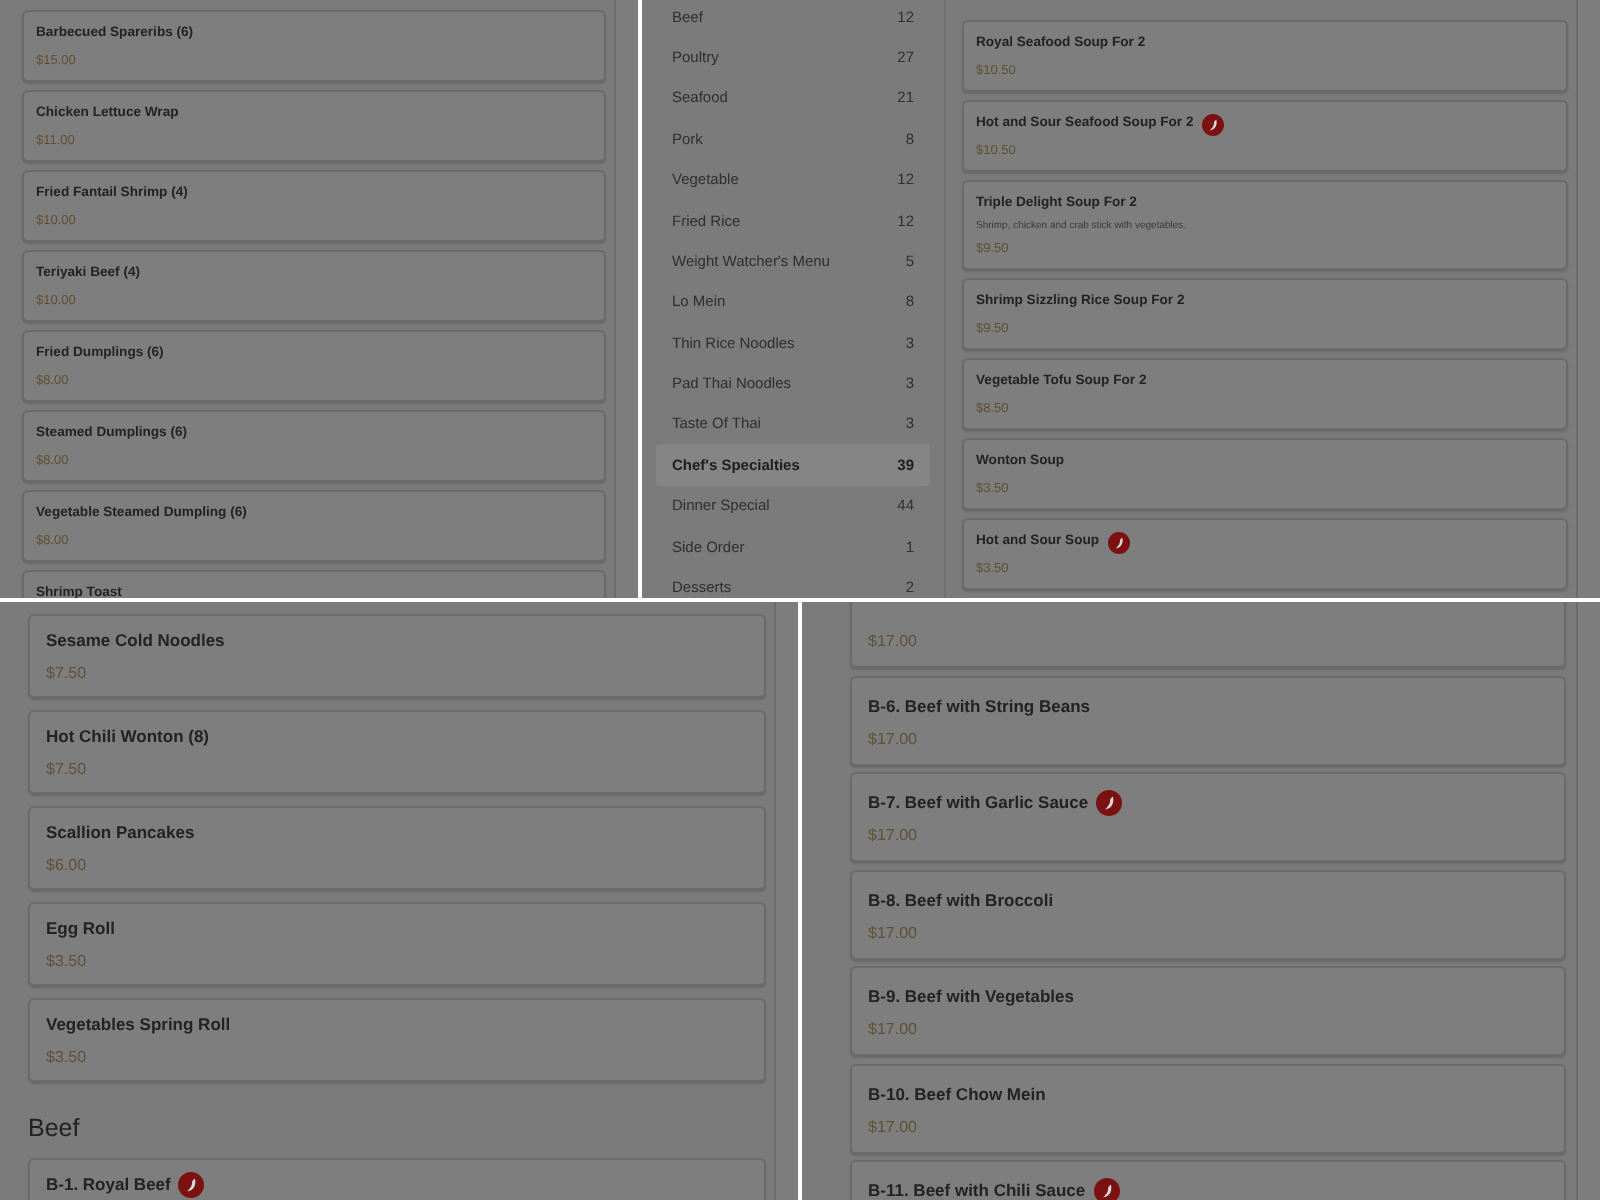 The image size is (1600, 1200). I want to click on menu-item-card: B-7. Beef with Garlic Sauce $17.00, so click(1208, 817).